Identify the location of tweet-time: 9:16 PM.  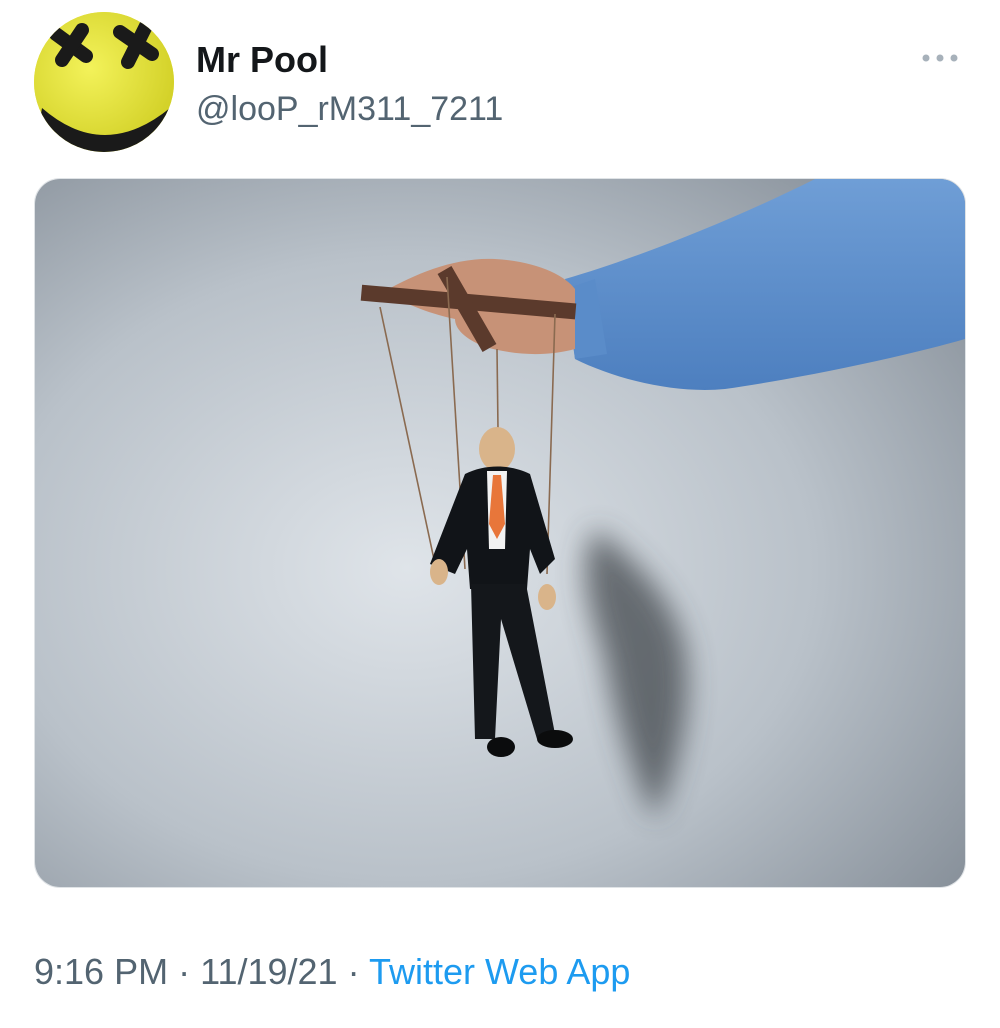
(101, 971).